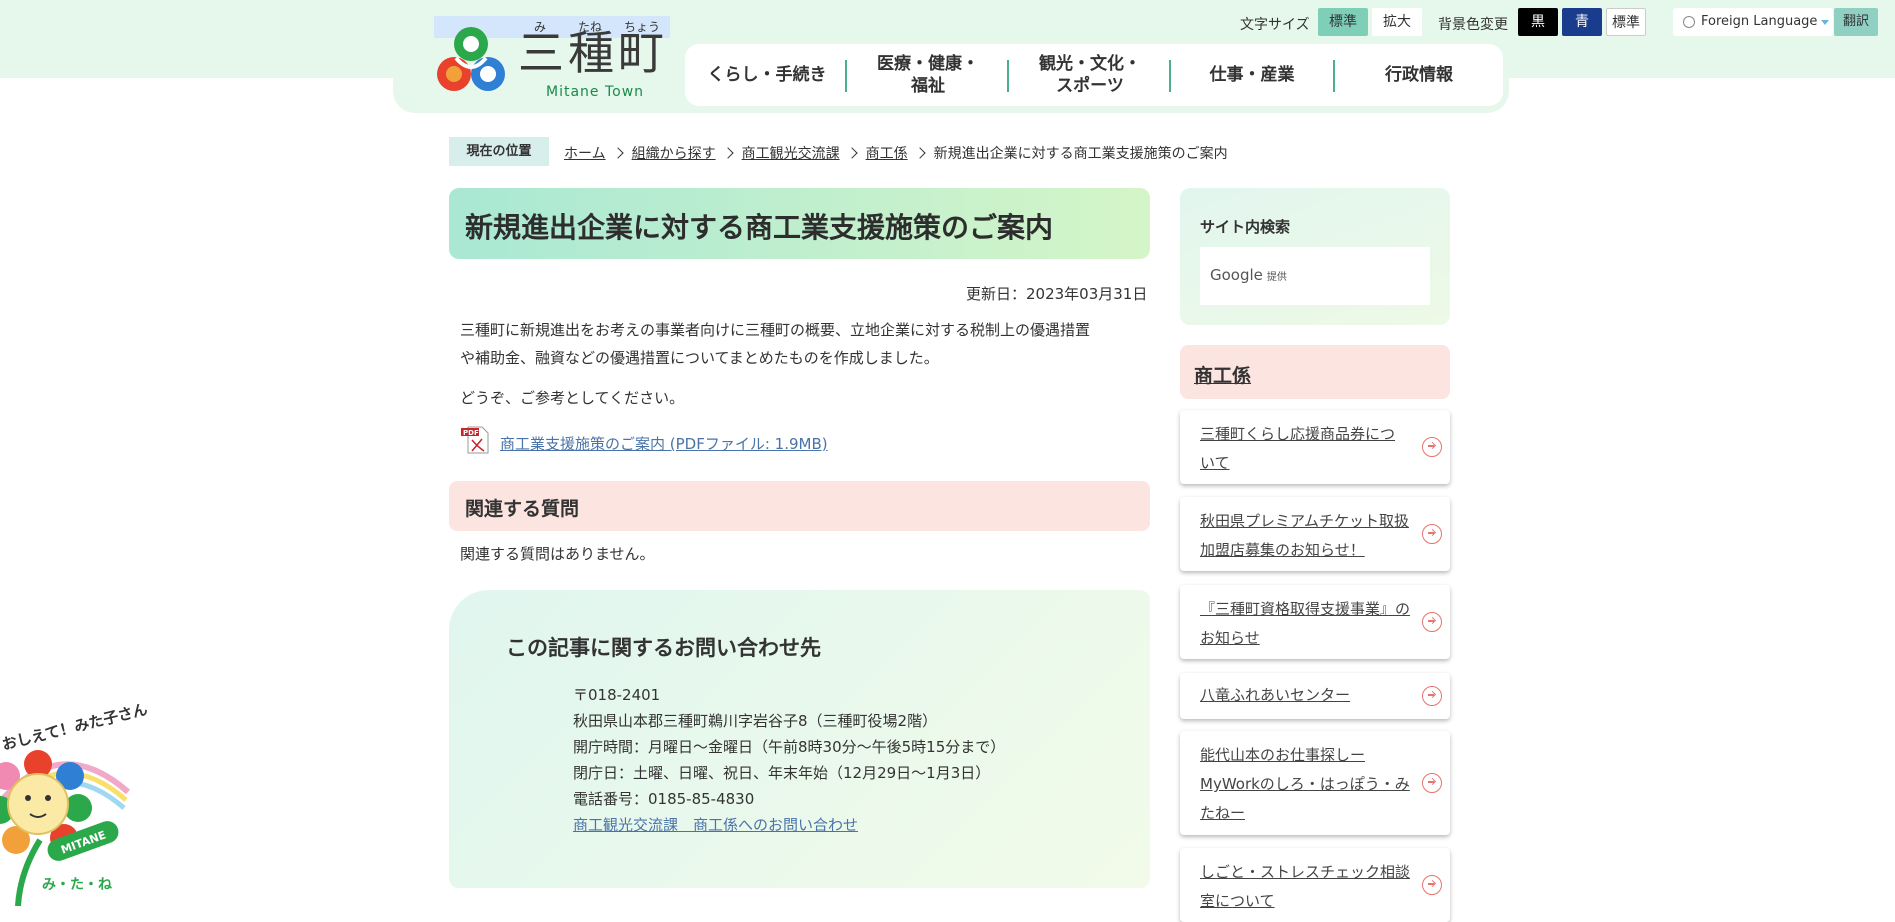 The width and height of the screenshot is (1895, 922). Describe the element at coordinates (715, 825) in the screenshot. I see `contact-inquiry-link: 商工観光交流課 商工係へのお問い合わせ` at that location.